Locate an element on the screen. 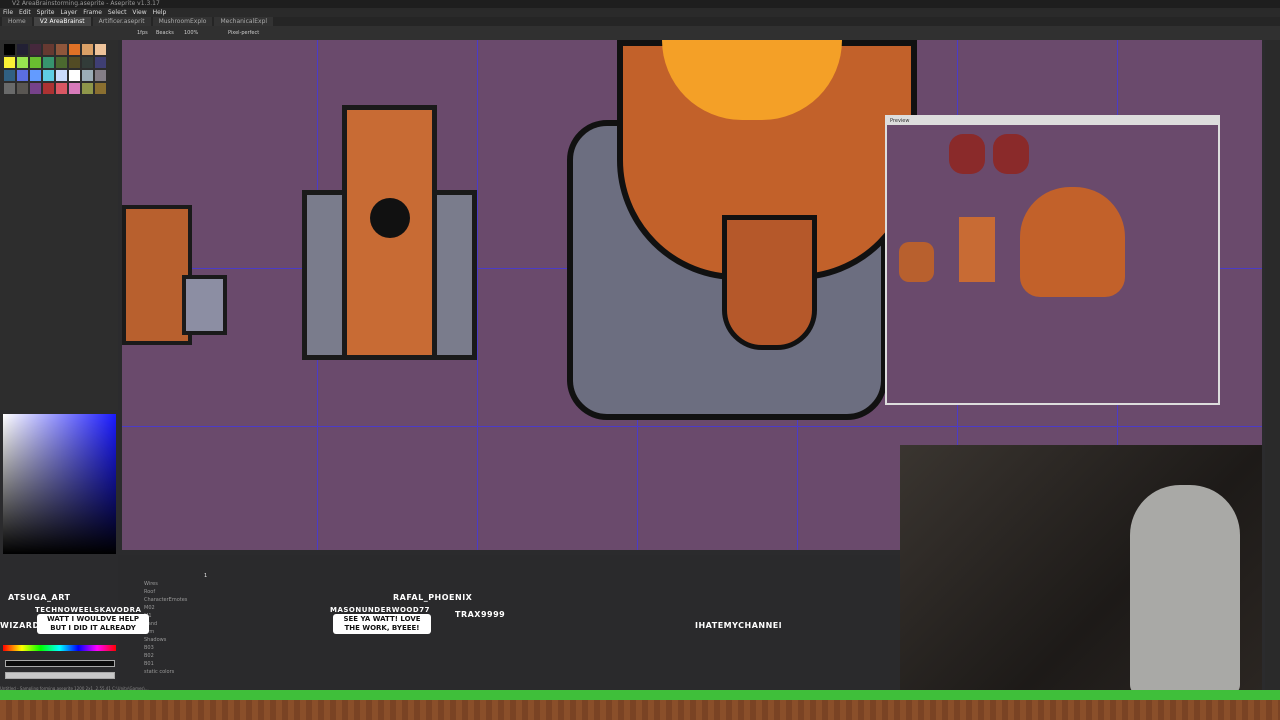 This screenshot has width=1280, height=720. menu-frame: Frame is located at coordinates (92, 12).